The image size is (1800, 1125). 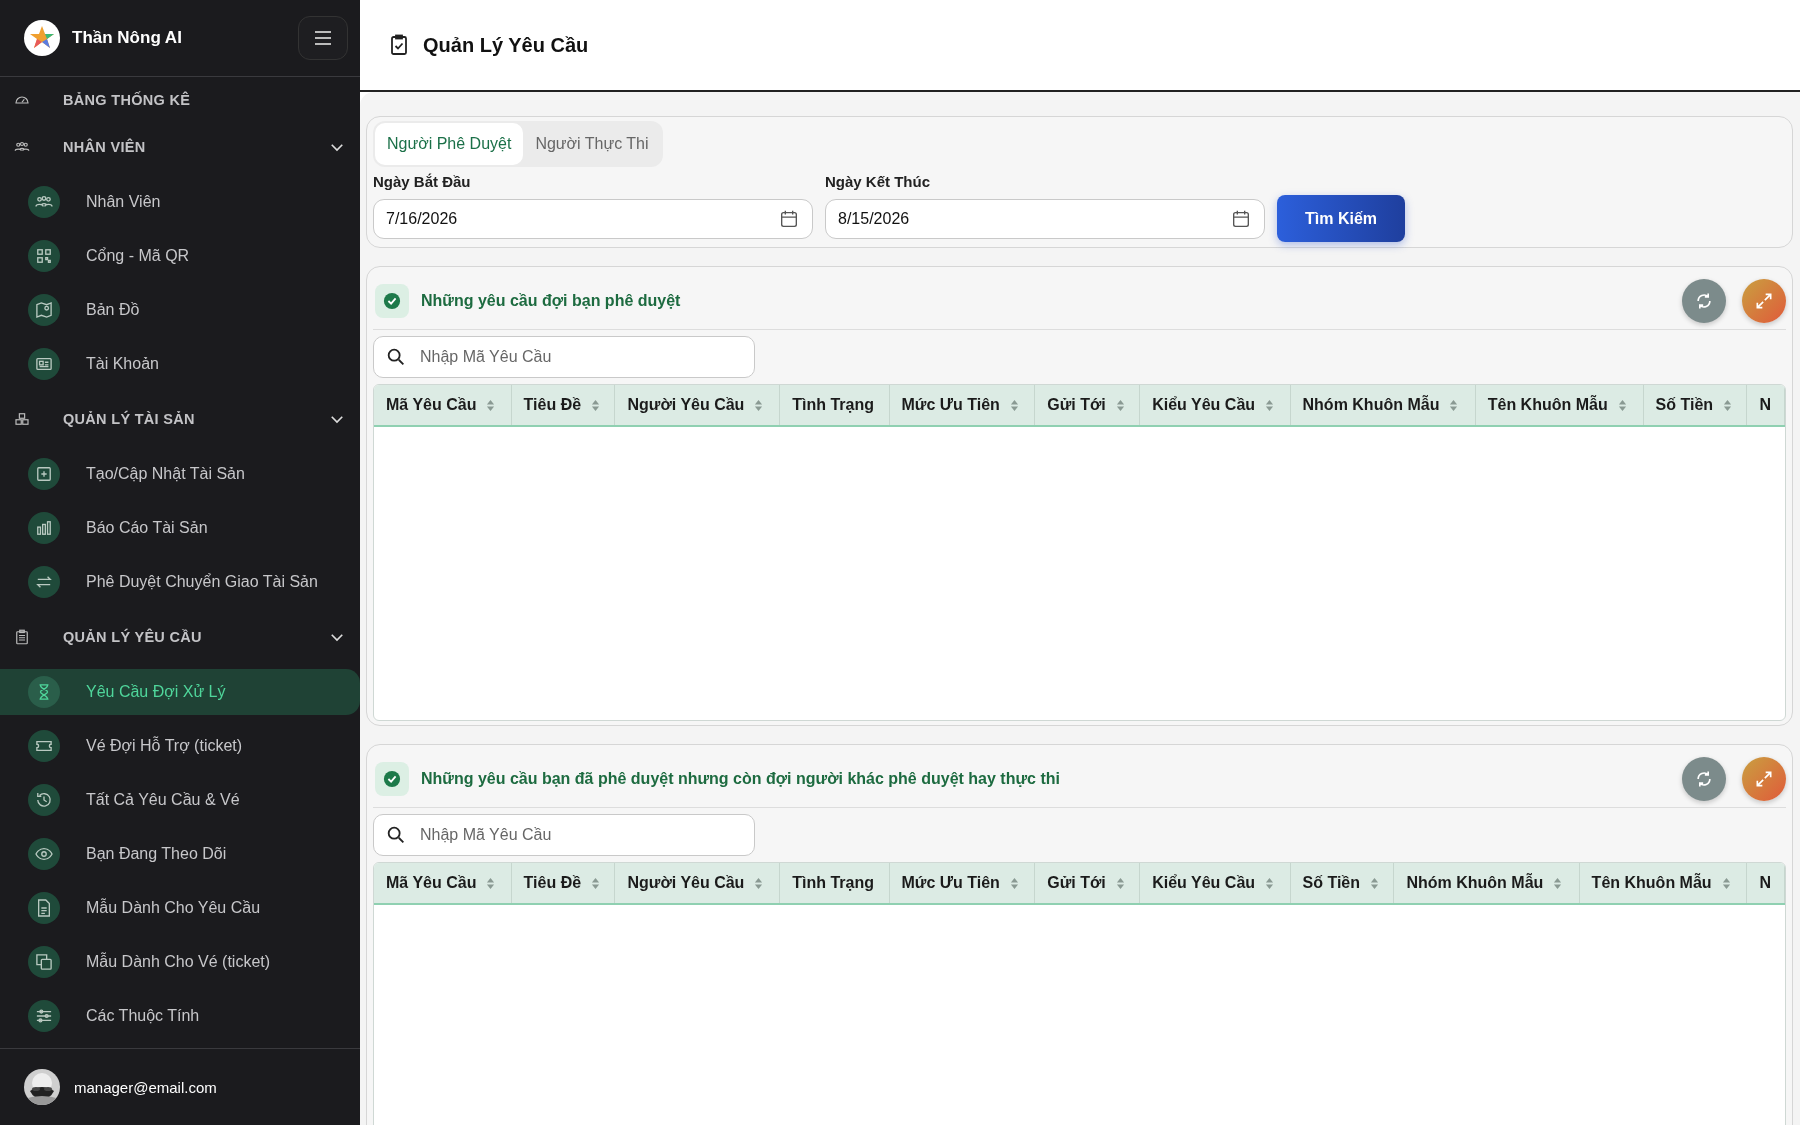 I want to click on sidebar-item: Tạo/Cập Nhật Tài Sản, so click(x=180, y=474).